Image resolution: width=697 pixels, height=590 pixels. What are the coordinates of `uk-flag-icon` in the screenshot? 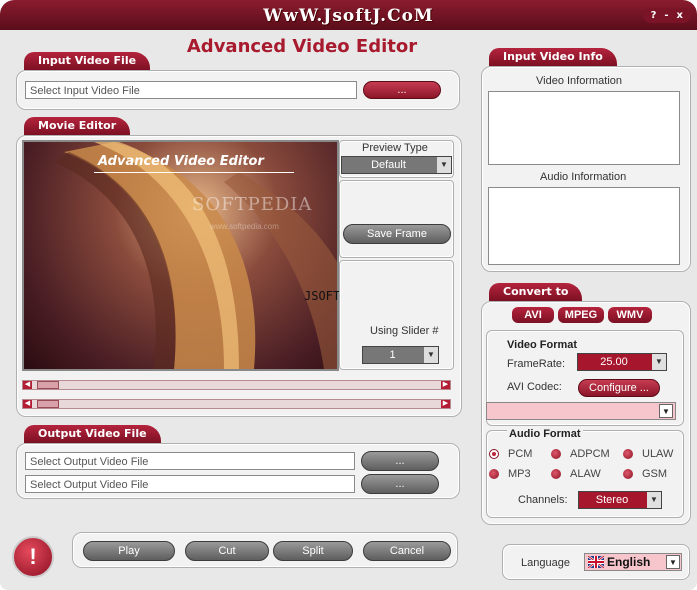 It's located at (596, 562).